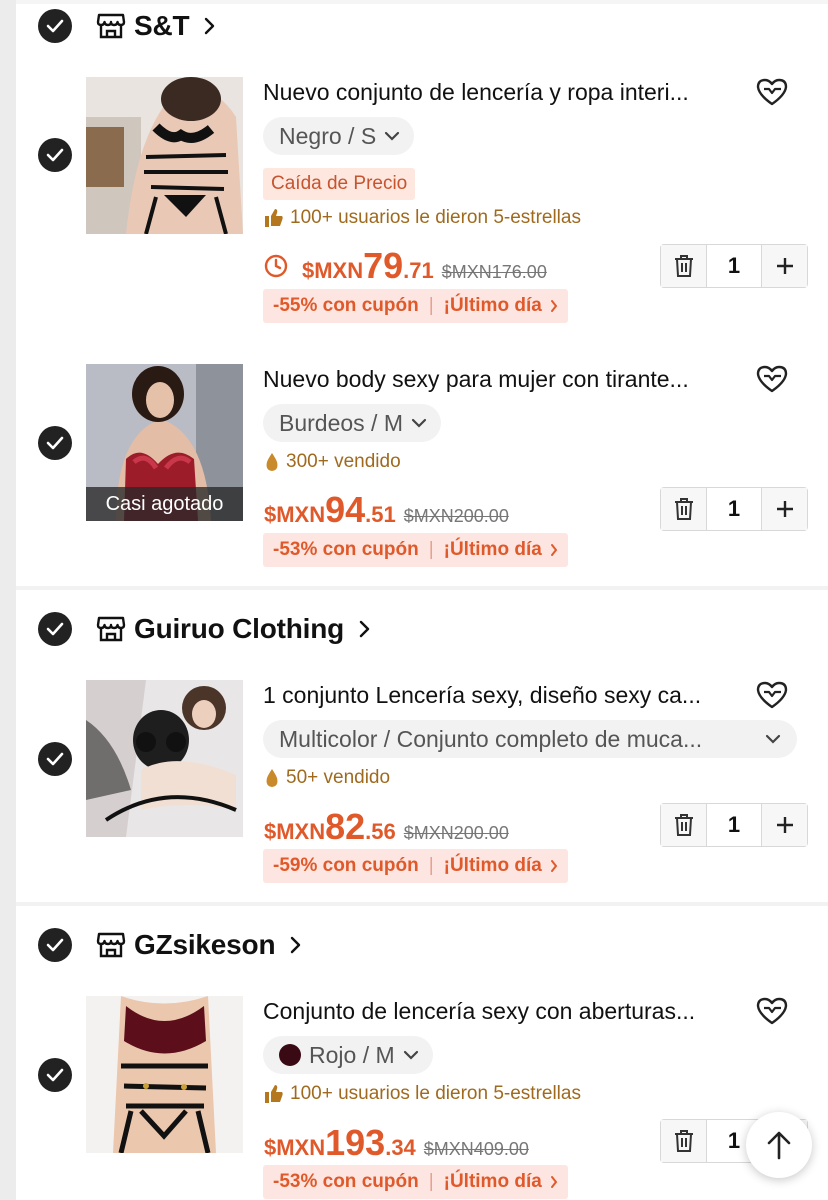  What do you see at coordinates (339, 136) in the screenshot?
I see `variant-selector: Negro / S` at bounding box center [339, 136].